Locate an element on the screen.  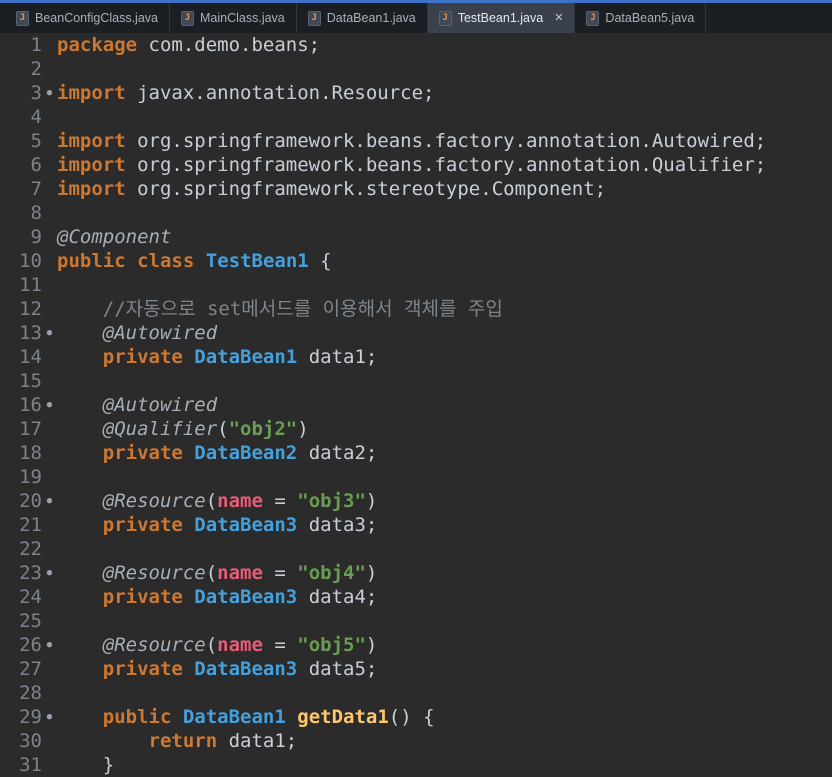
code-line: 10 public class TestBean1 { is located at coordinates (416, 261).